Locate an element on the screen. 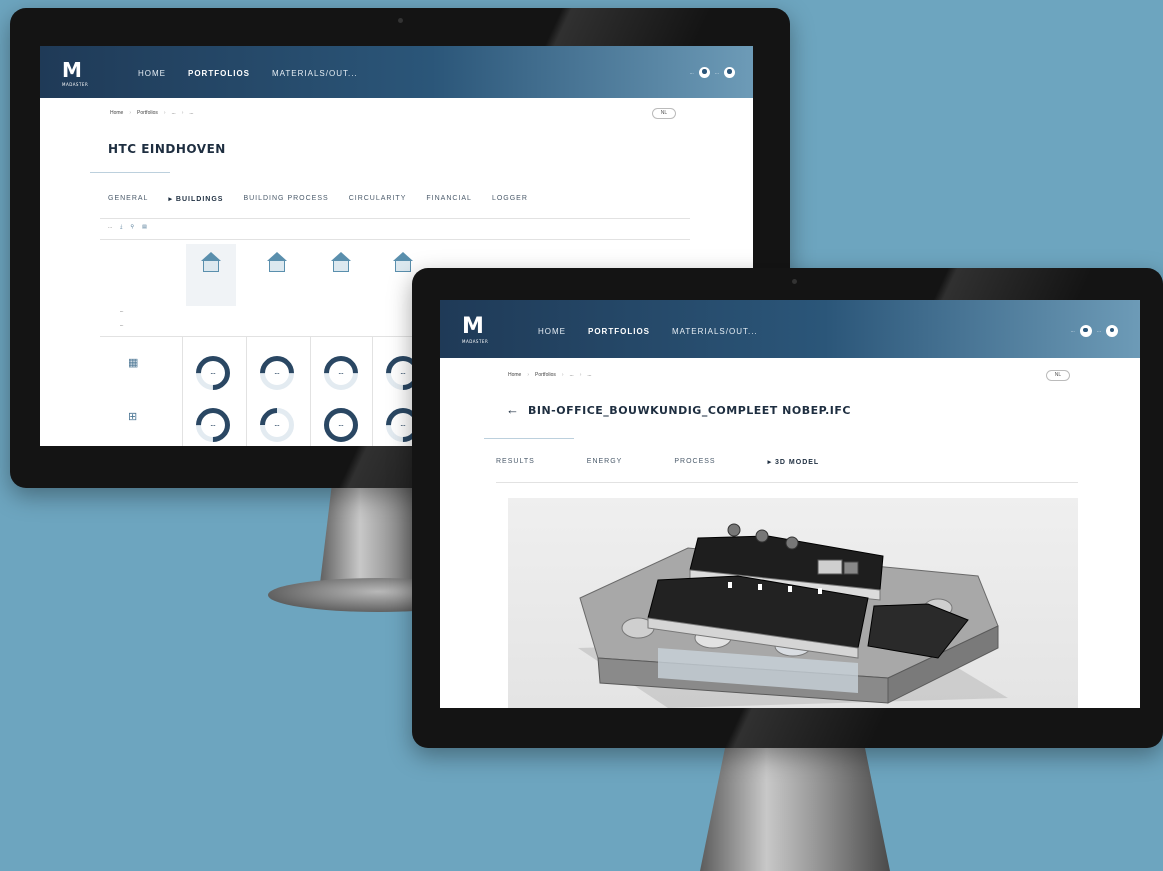  tab-process: PROCESS is located at coordinates (694, 462).